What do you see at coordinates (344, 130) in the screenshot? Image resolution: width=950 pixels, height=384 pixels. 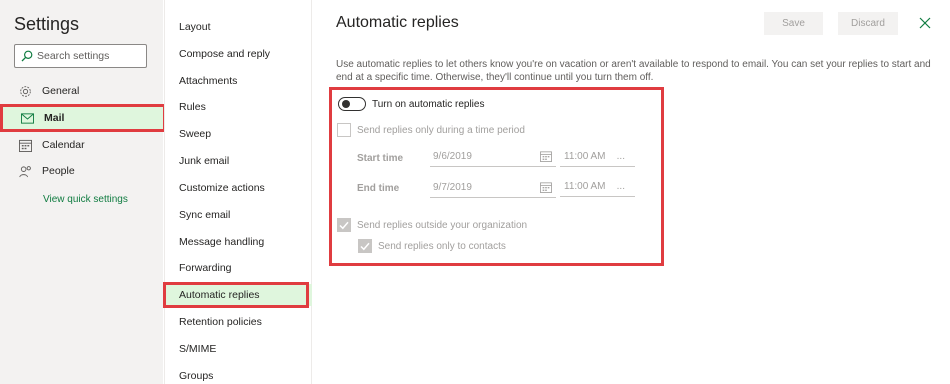 I see `time-period-checkbox` at bounding box center [344, 130].